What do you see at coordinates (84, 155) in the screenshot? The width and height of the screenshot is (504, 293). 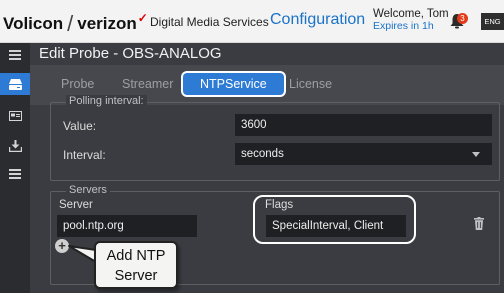 I see `interval-label: Interval:` at bounding box center [84, 155].